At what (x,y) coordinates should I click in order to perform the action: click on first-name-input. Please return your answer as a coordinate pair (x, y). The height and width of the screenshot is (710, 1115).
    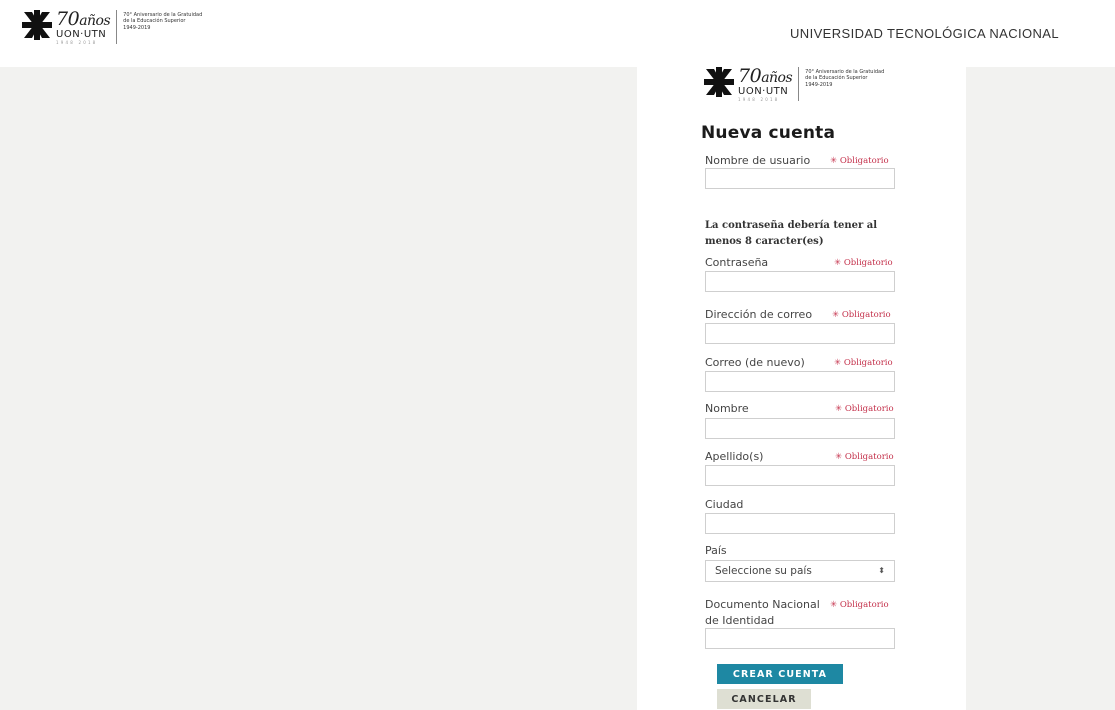
    Looking at the image, I should click on (800, 428).